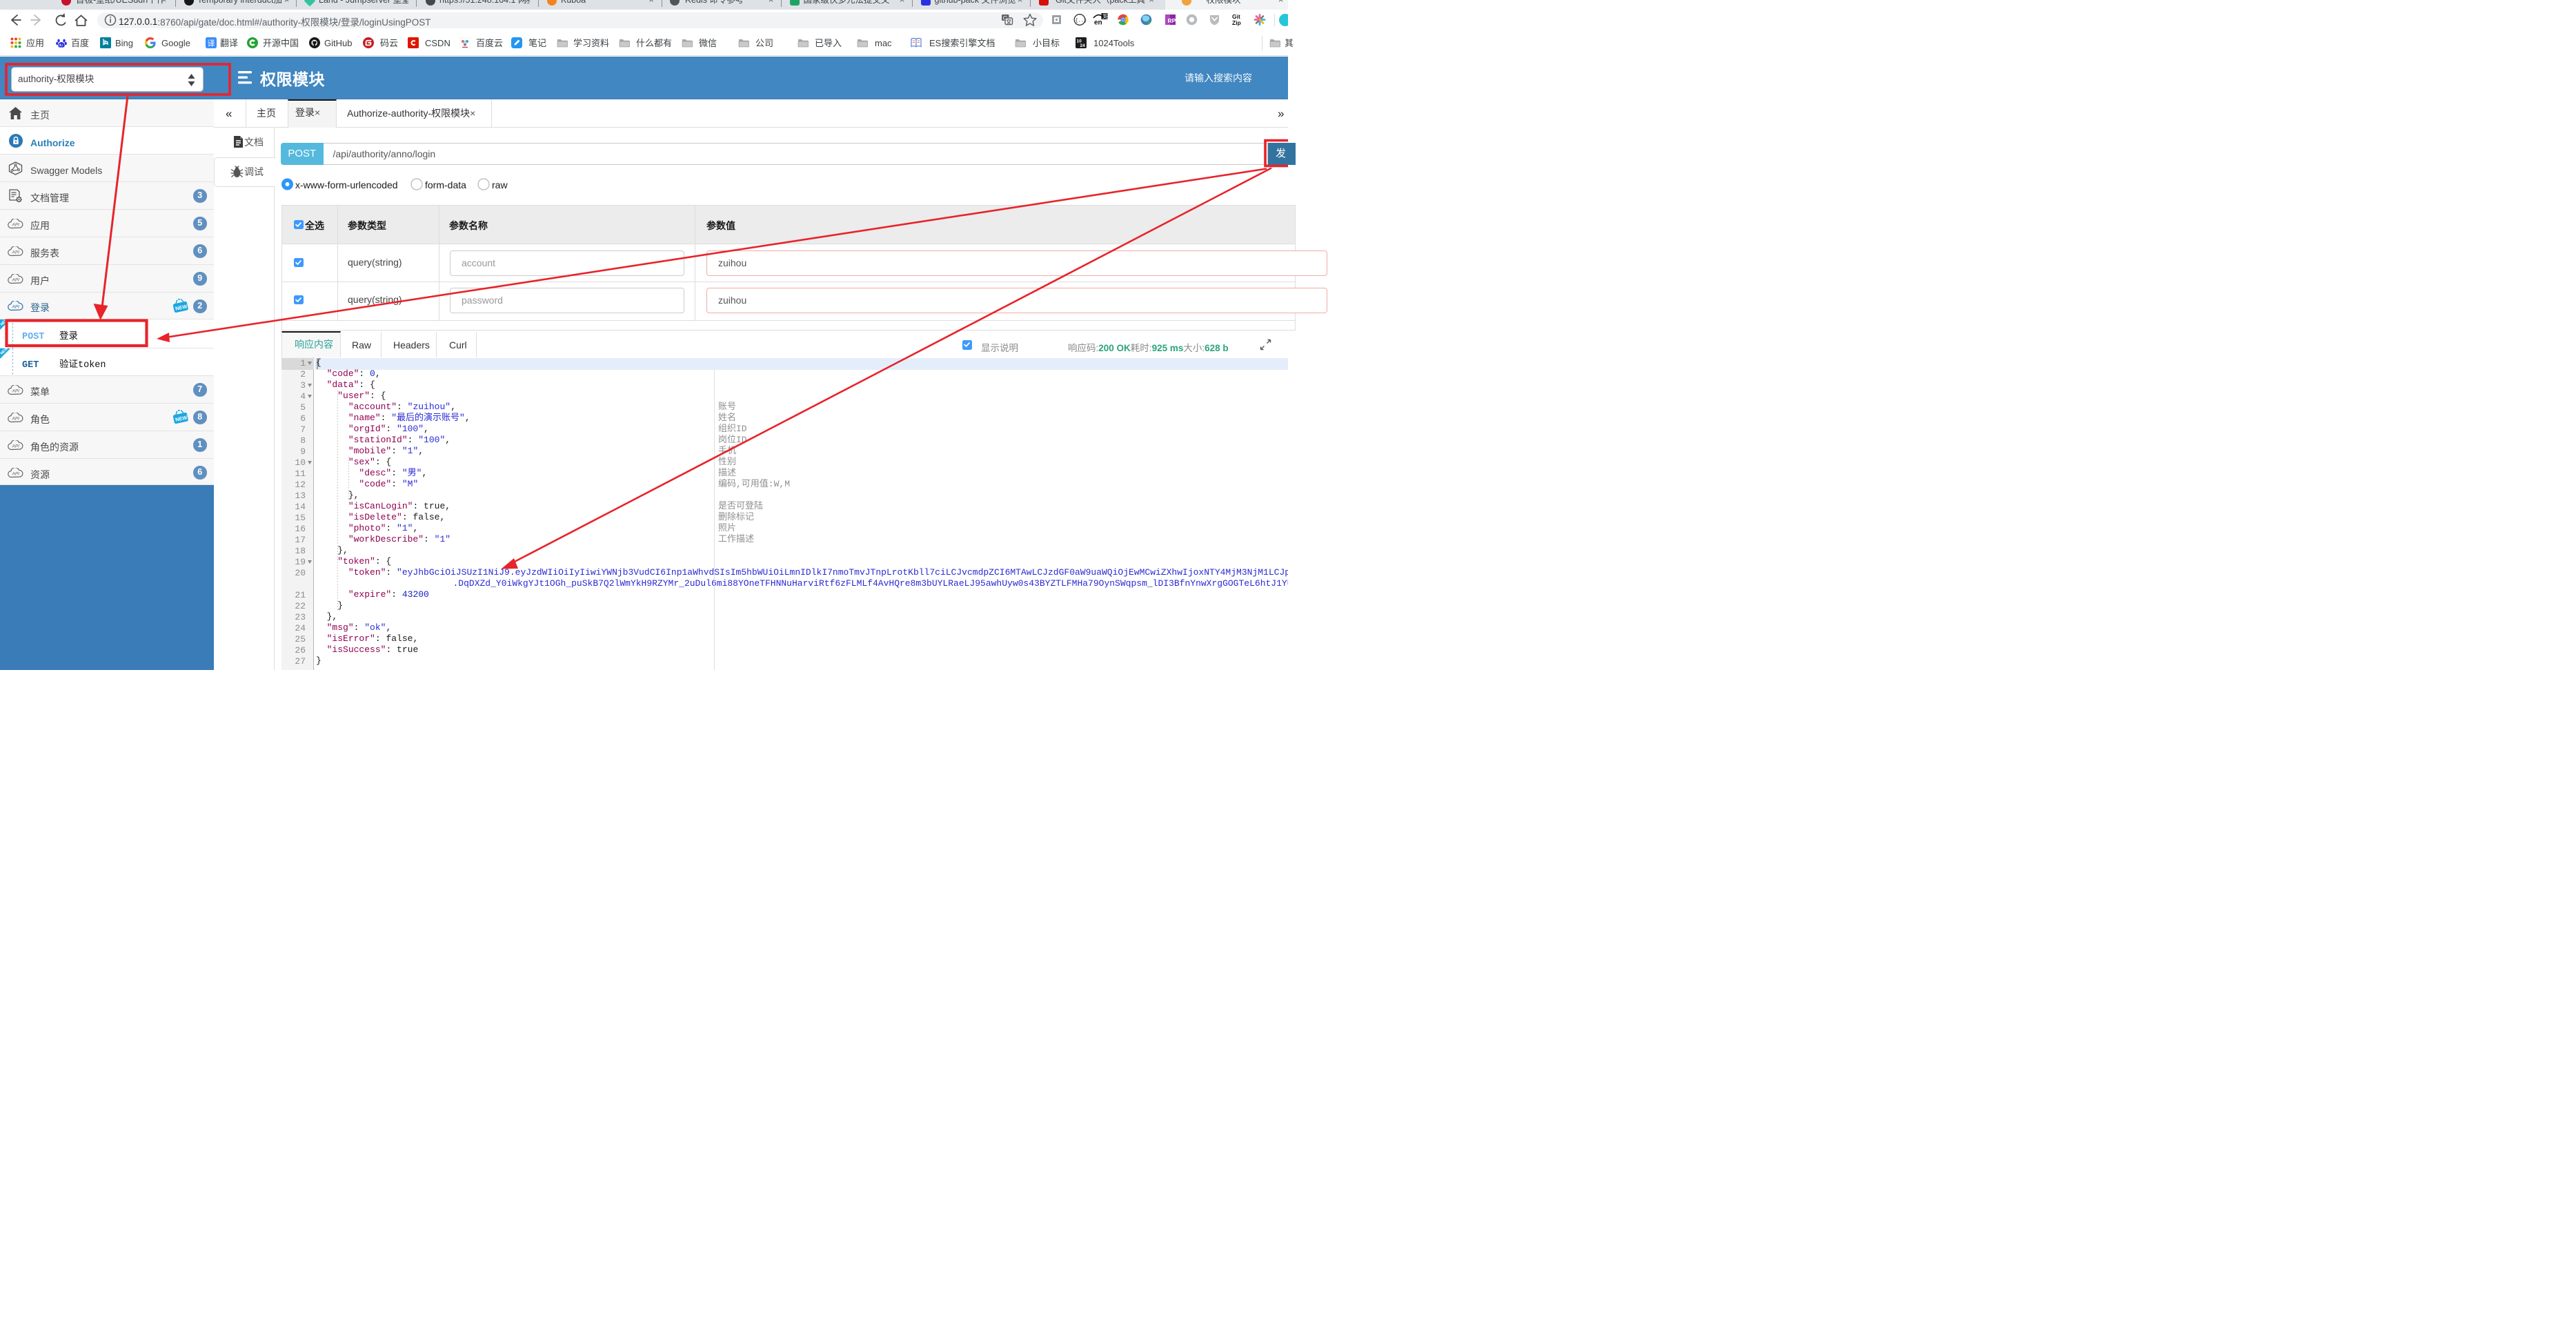 The height and width of the screenshot is (1340, 2576). What do you see at coordinates (1098, 23) in the screenshot?
I see `svg-text: en` at bounding box center [1098, 23].